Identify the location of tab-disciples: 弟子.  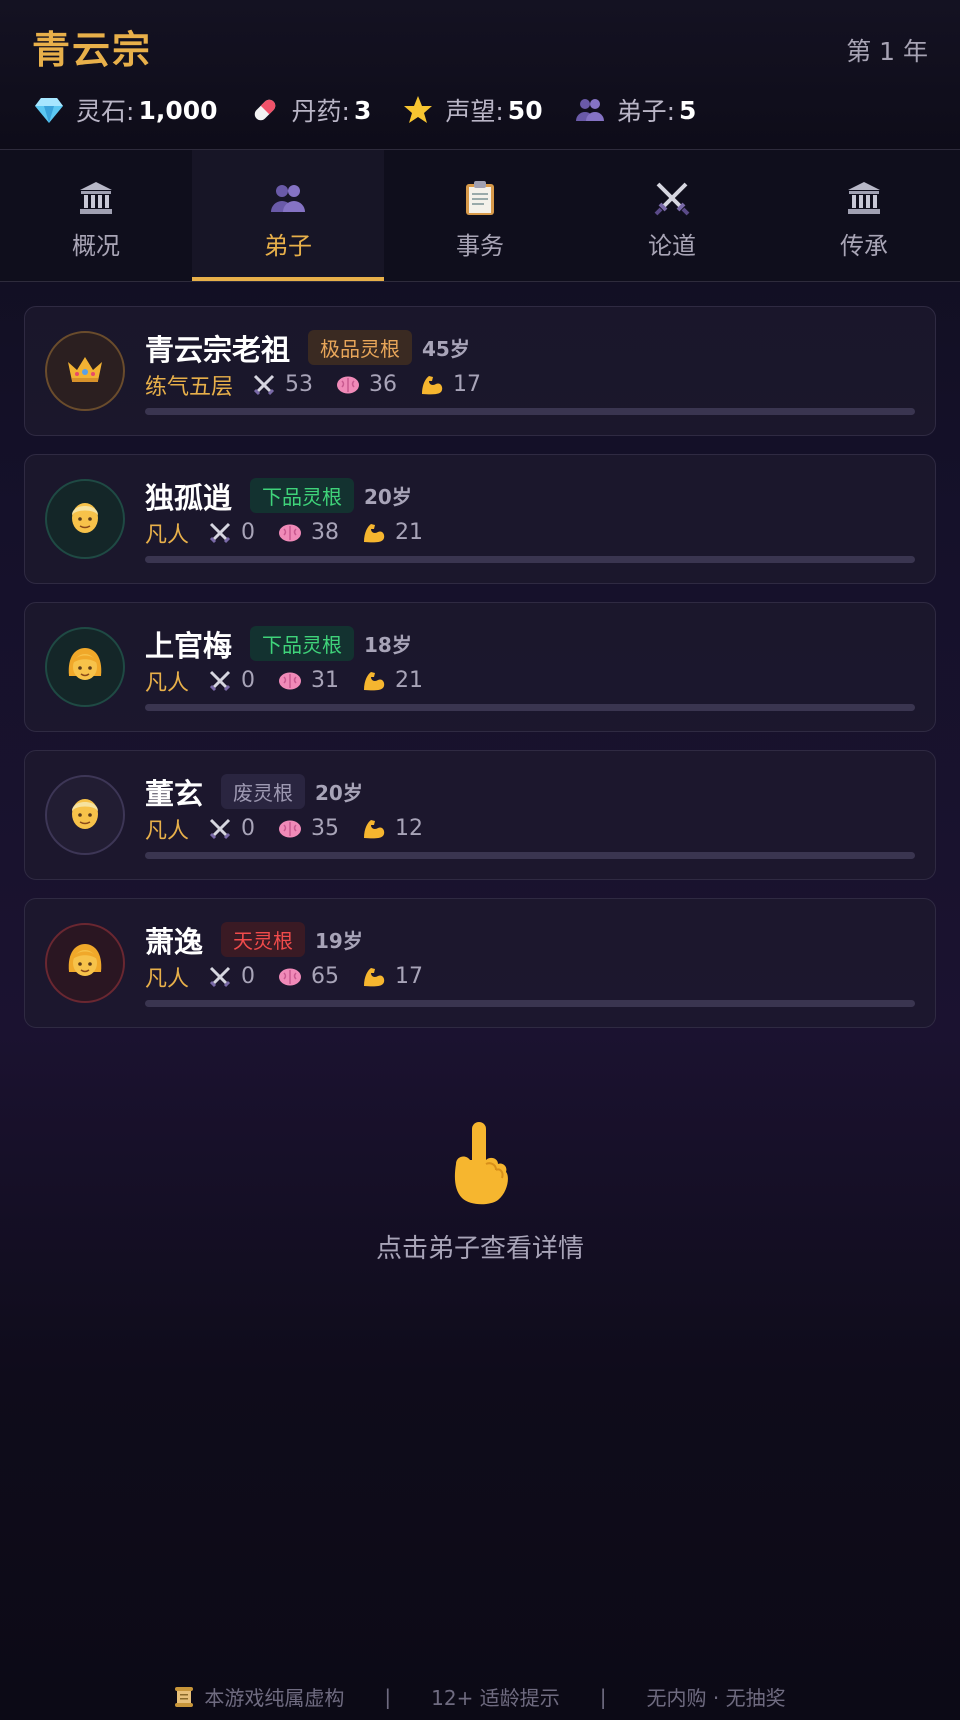
(288, 215).